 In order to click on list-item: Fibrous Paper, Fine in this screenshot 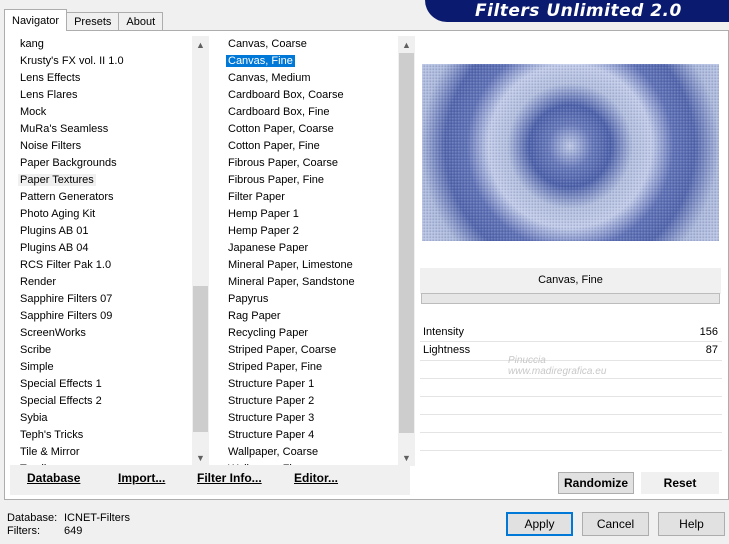, I will do `click(310, 180)`.